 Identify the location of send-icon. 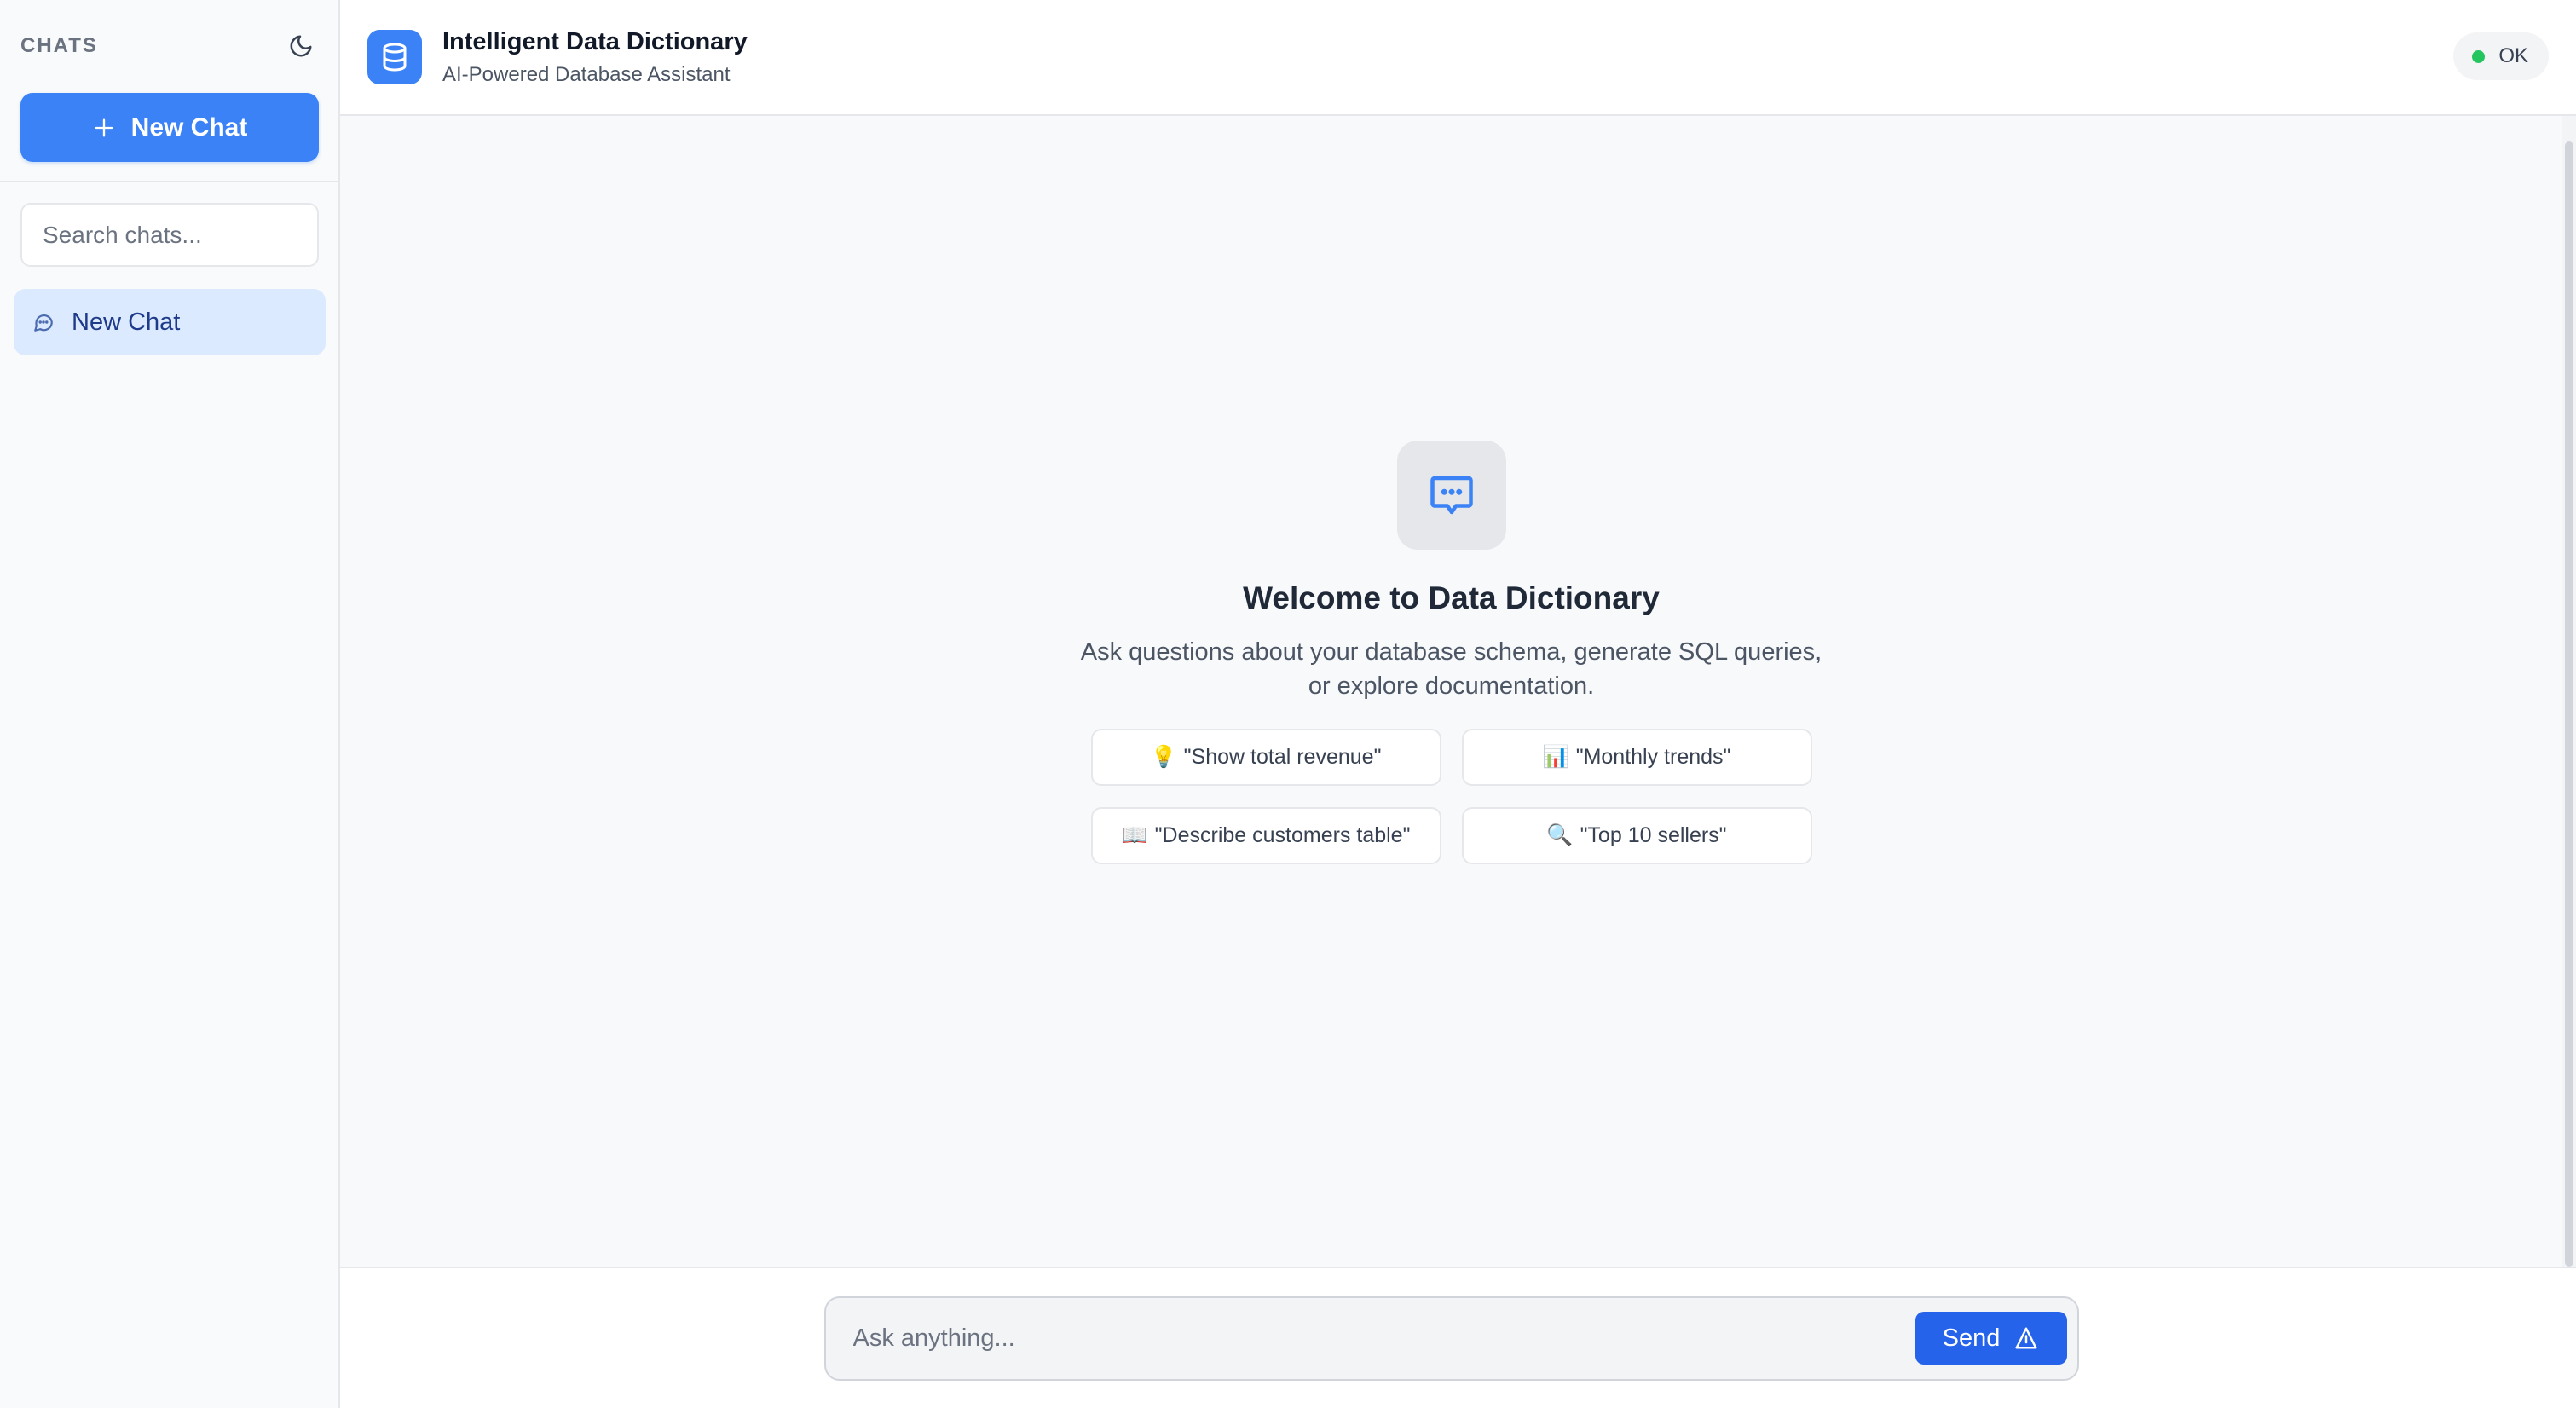
(2026, 1338).